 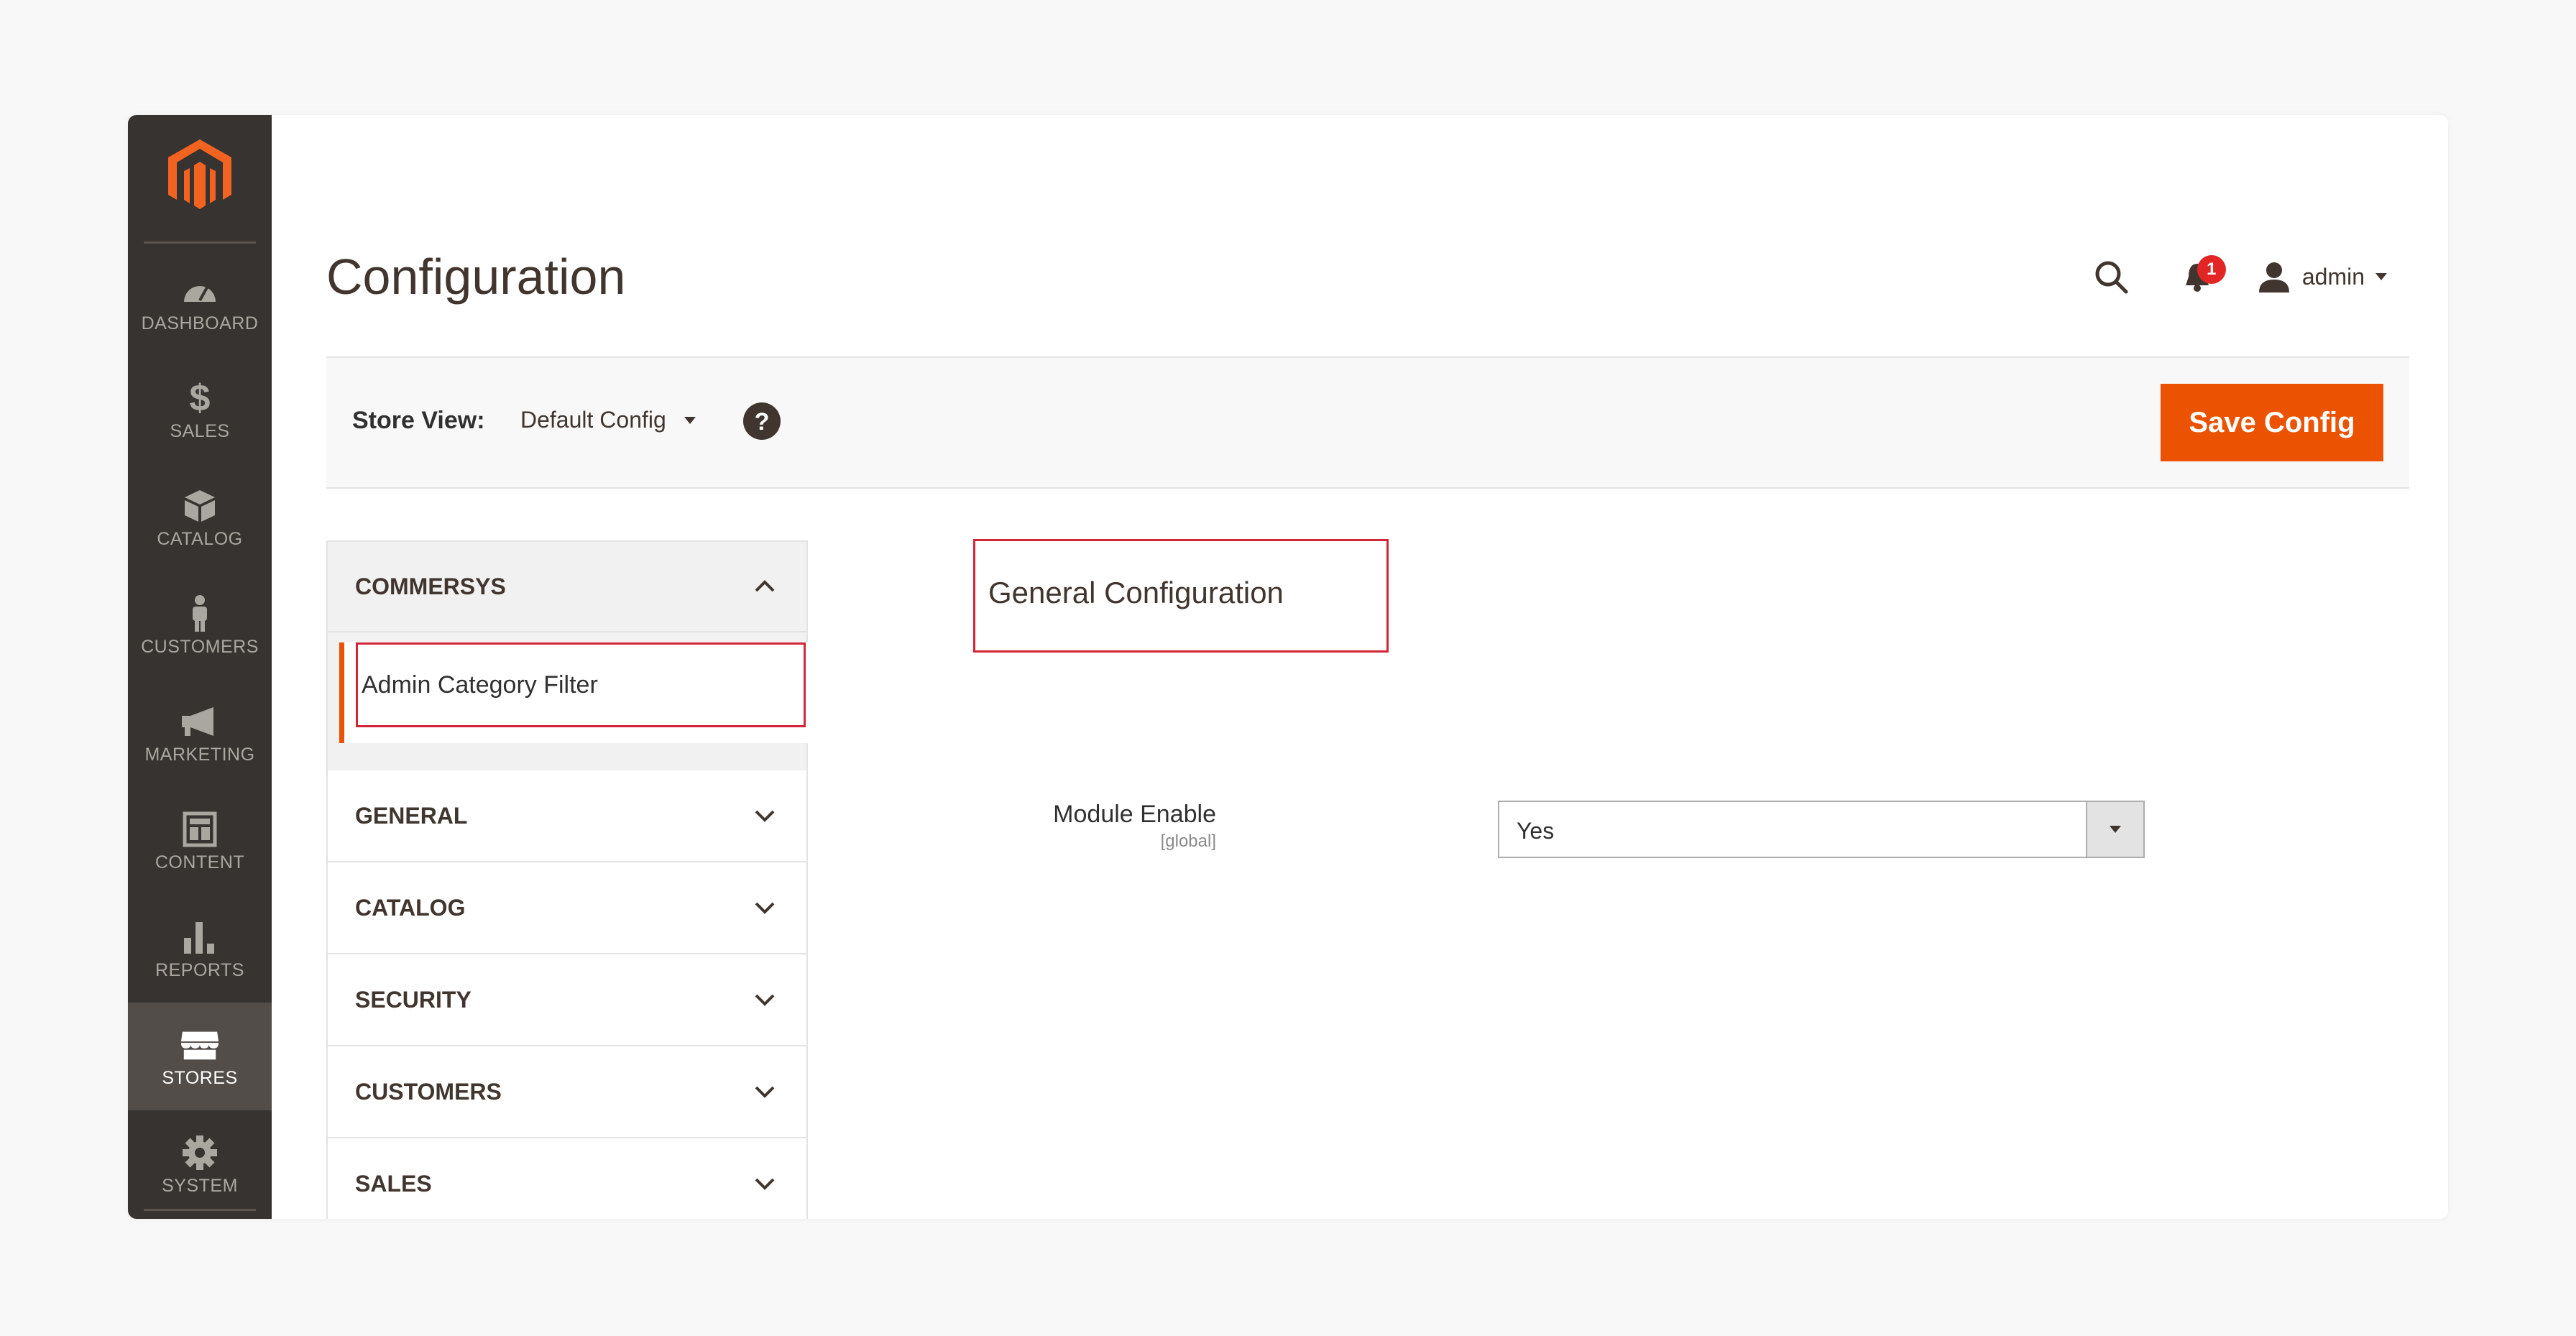 I want to click on magento-logo, so click(x=200, y=177).